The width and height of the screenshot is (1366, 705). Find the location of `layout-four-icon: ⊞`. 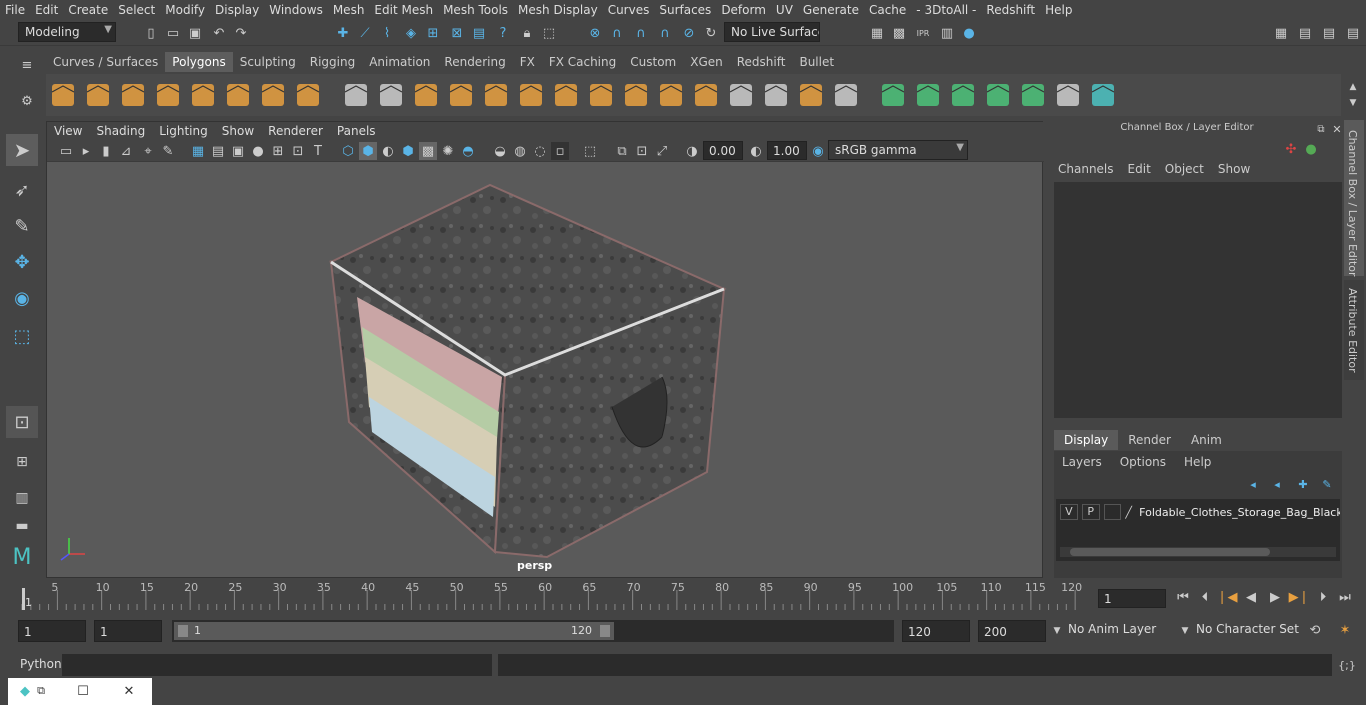

layout-four-icon: ⊞ is located at coordinates (22, 462).